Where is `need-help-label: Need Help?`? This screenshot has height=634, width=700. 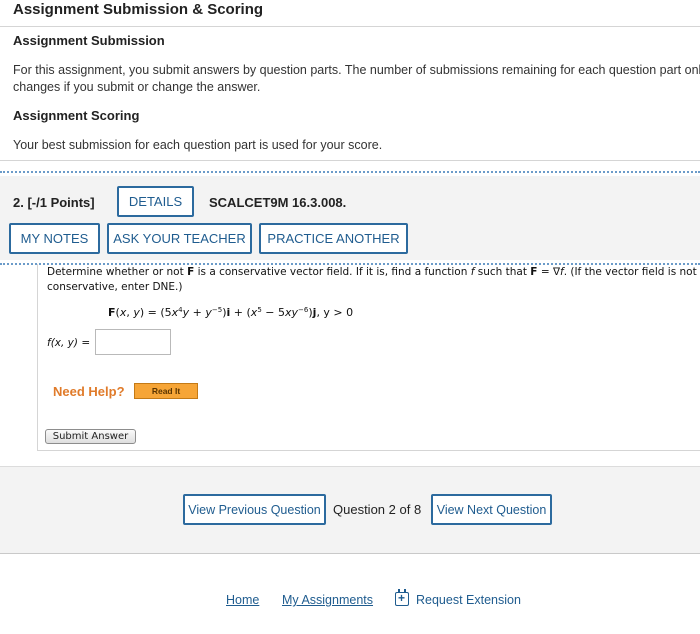
need-help-label: Need Help? is located at coordinates (89, 391).